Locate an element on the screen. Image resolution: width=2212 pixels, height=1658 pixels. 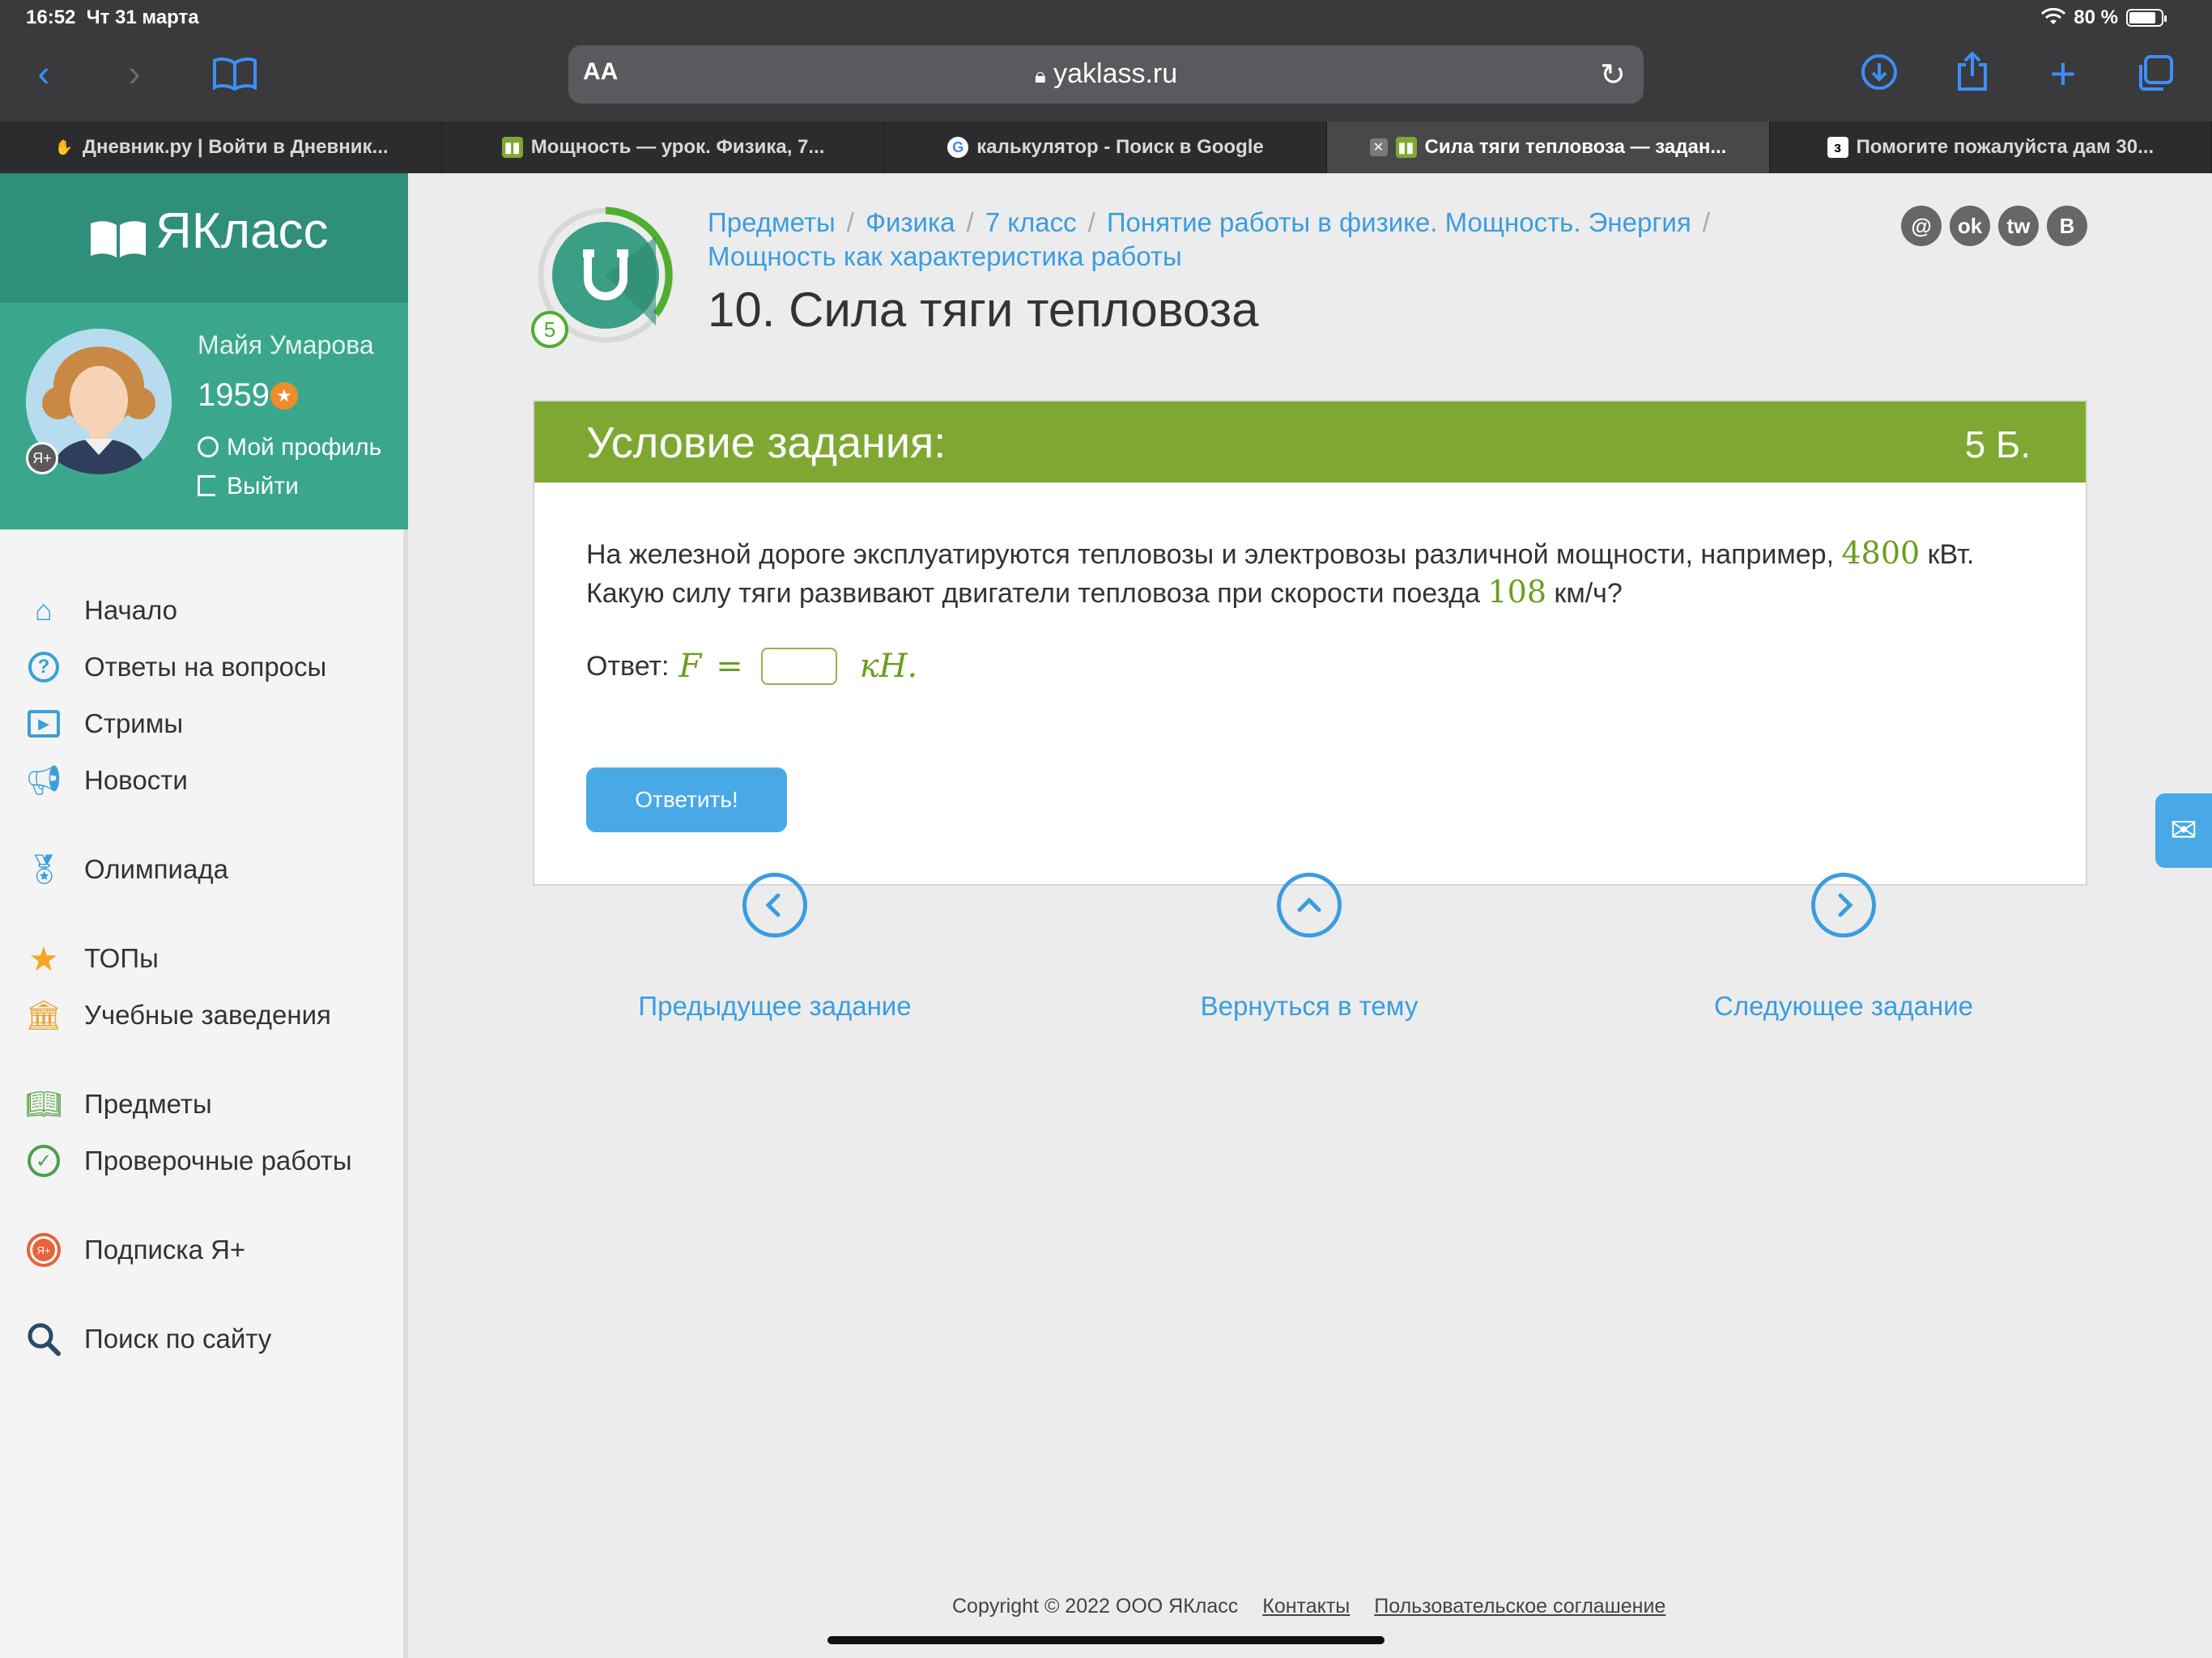
feedback-mail-icon: ✉ is located at coordinates (2183, 830).